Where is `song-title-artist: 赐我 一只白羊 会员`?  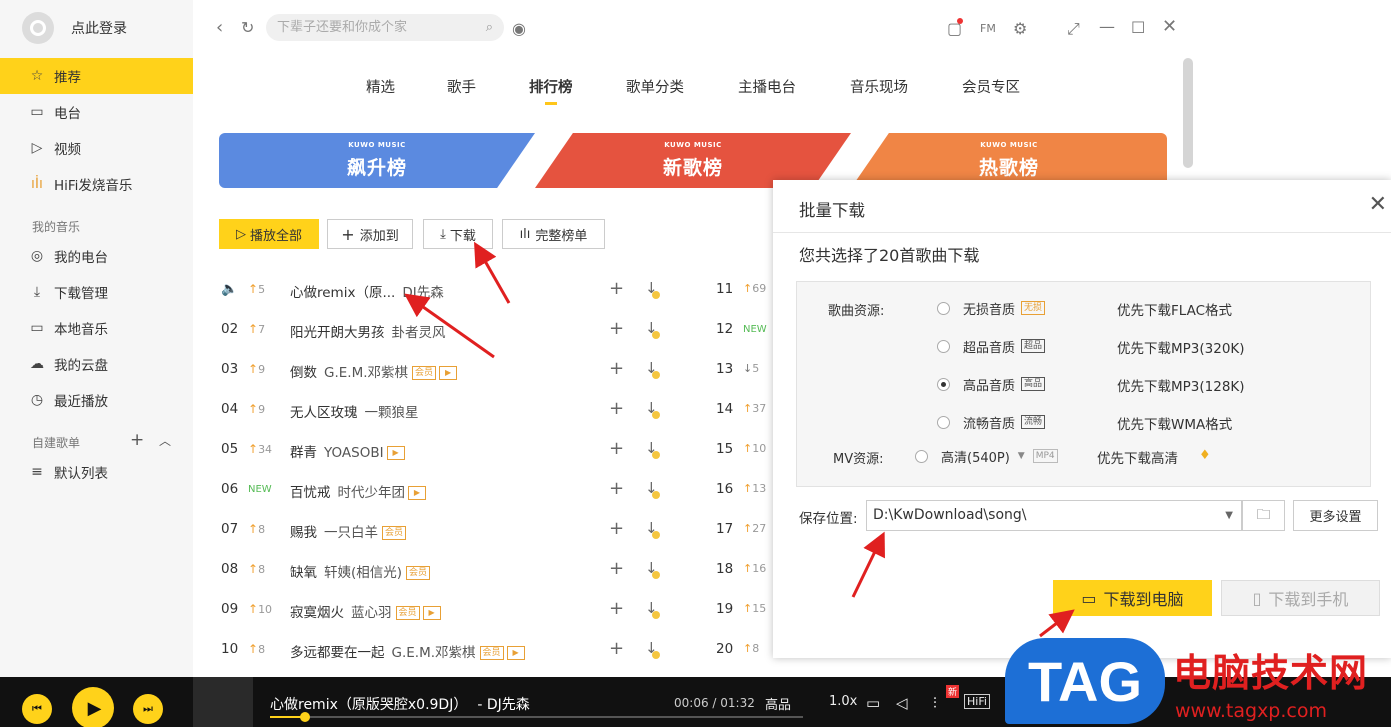
song-title-artist: 赐我 一只白羊 会员 is located at coordinates (348, 531).